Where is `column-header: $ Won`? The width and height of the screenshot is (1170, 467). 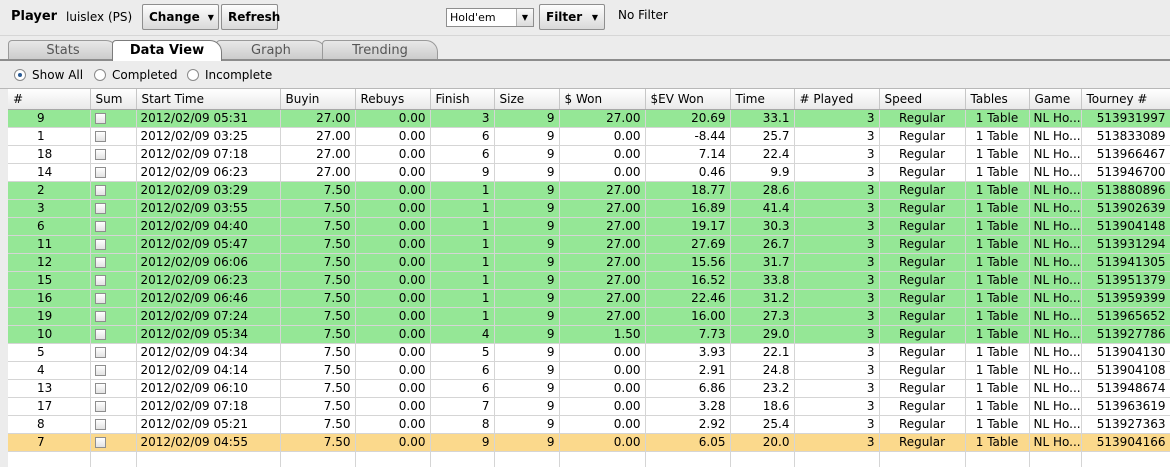 column-header: $ Won is located at coordinates (602, 99).